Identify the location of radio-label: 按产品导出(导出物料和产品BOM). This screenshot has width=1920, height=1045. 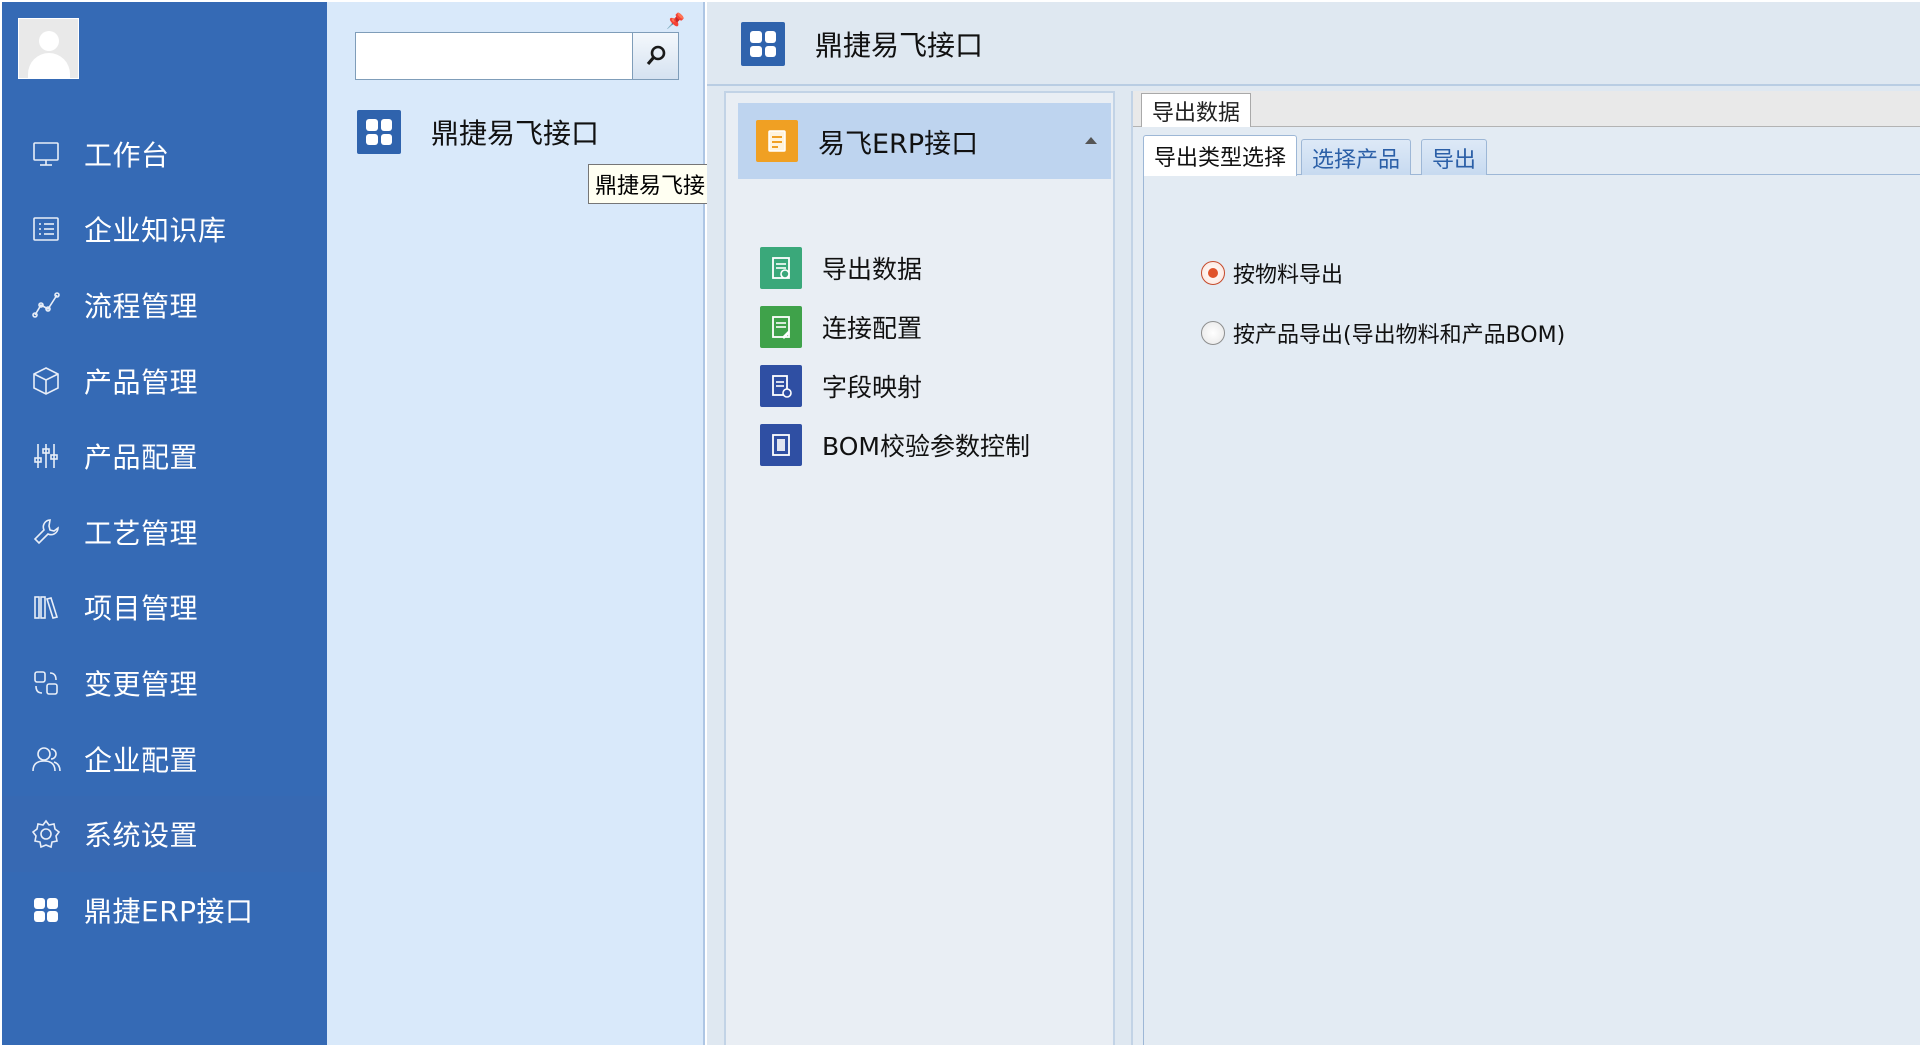
(1399, 335).